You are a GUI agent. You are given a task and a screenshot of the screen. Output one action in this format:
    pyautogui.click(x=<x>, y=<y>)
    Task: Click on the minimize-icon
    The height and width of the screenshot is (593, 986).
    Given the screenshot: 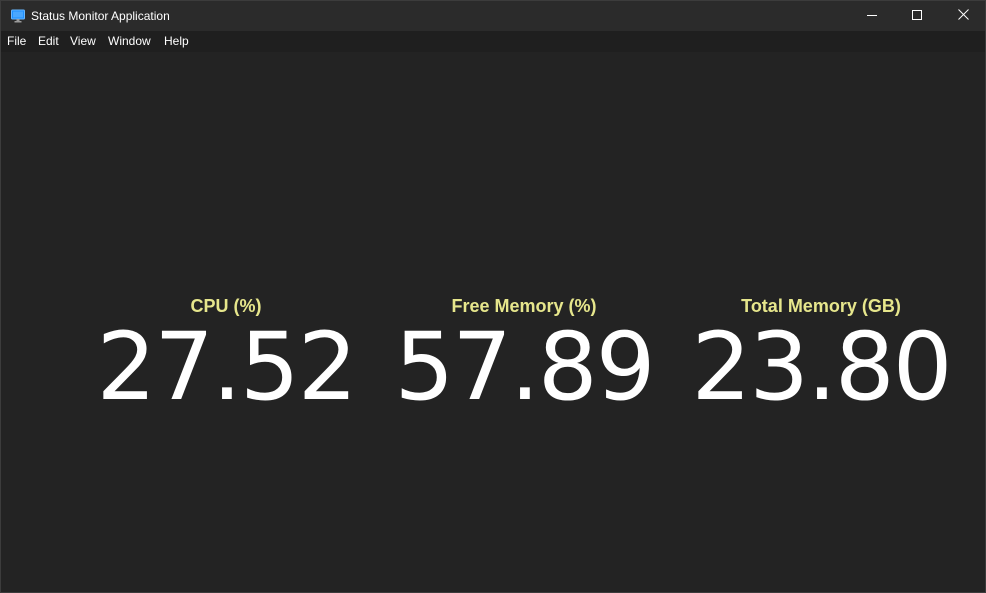 What is the action you would take?
    pyautogui.click(x=872, y=16)
    